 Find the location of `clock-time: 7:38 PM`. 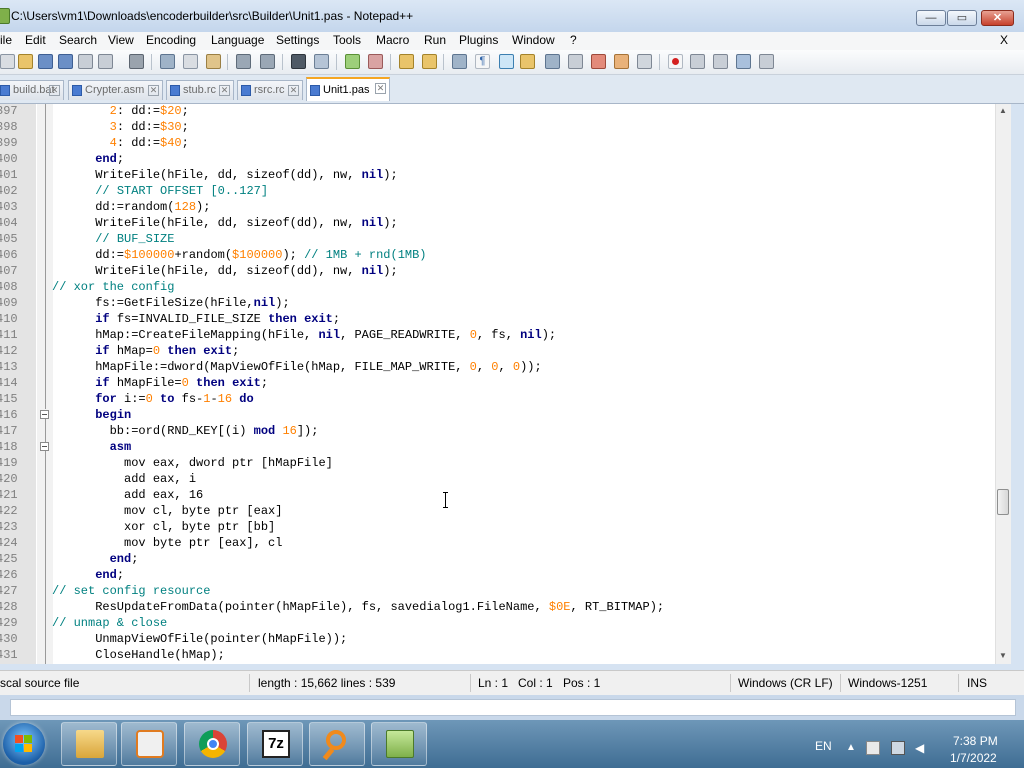

clock-time: 7:38 PM is located at coordinates (975, 741).